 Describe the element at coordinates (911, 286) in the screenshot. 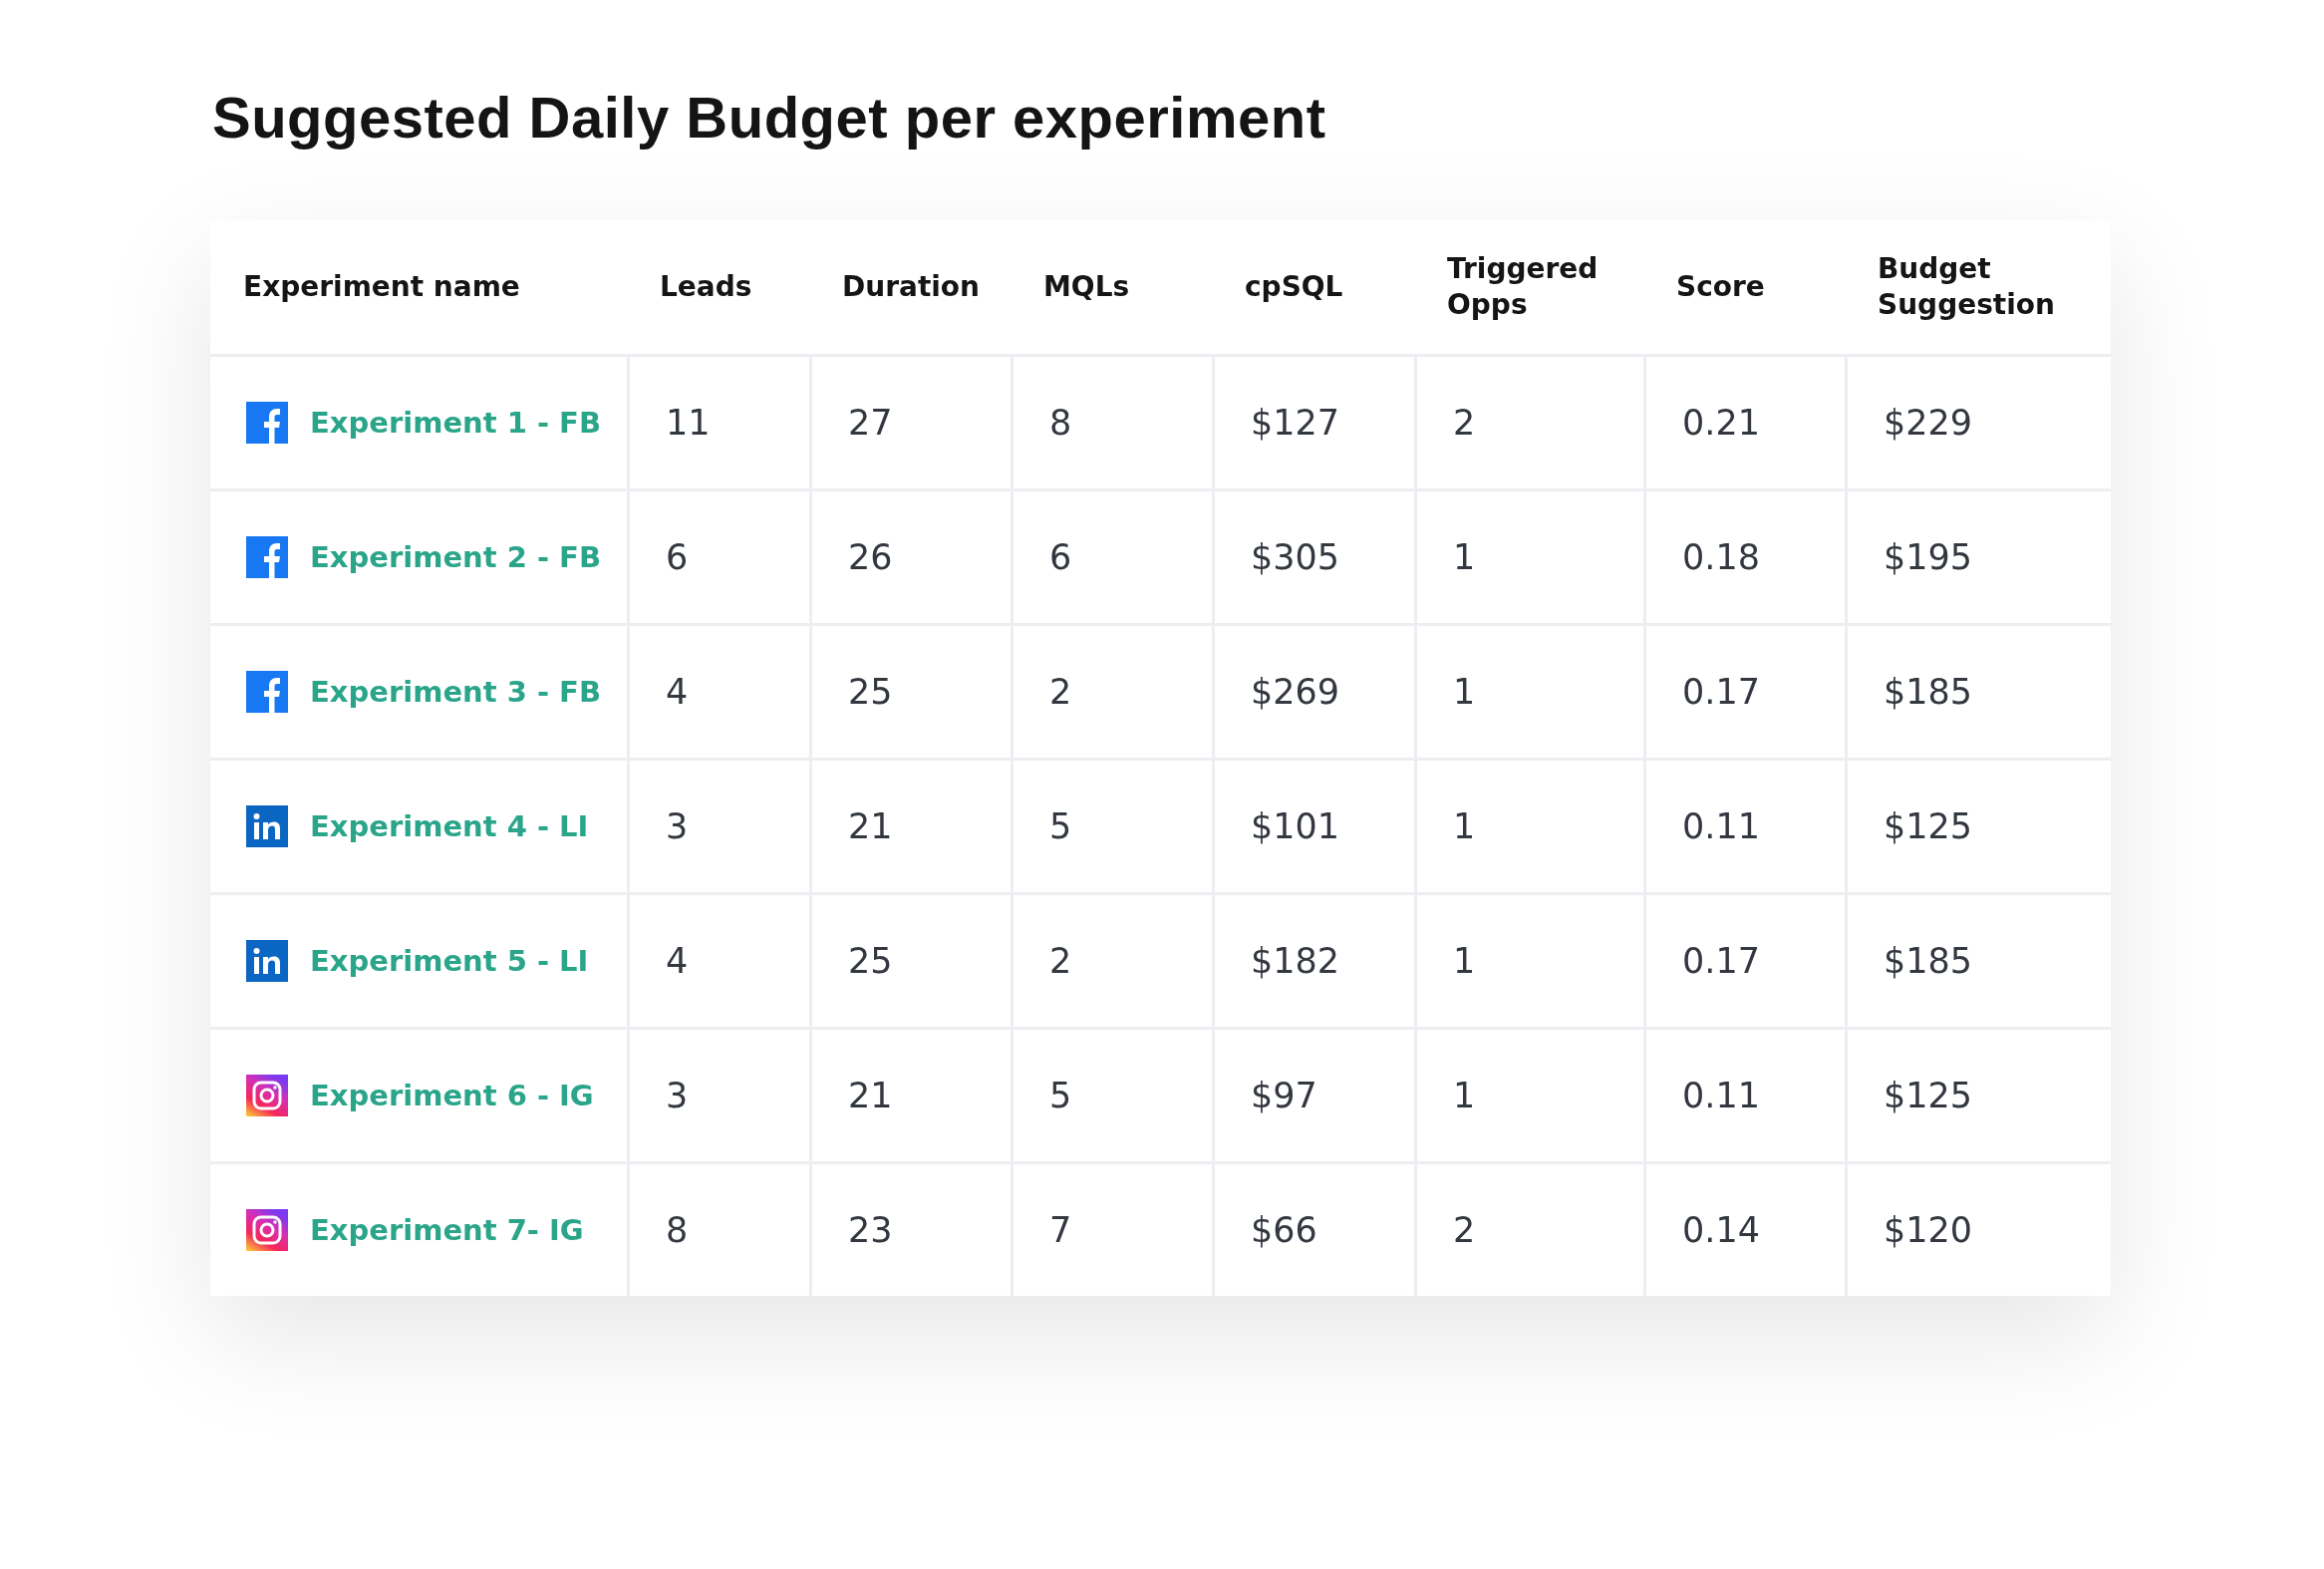

I see `column-header: Duration` at that location.